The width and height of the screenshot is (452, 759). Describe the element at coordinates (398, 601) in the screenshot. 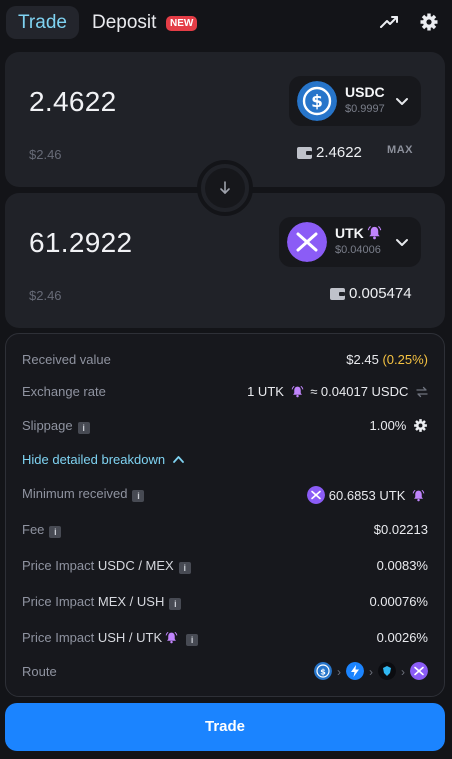

I see `price-impact-value: 0.00076%` at that location.